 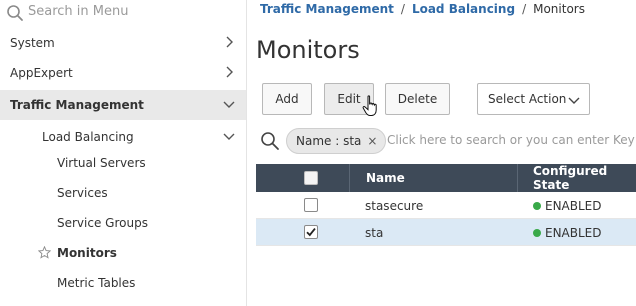 I want to click on menu-search: Search in Menu, so click(x=123, y=13).